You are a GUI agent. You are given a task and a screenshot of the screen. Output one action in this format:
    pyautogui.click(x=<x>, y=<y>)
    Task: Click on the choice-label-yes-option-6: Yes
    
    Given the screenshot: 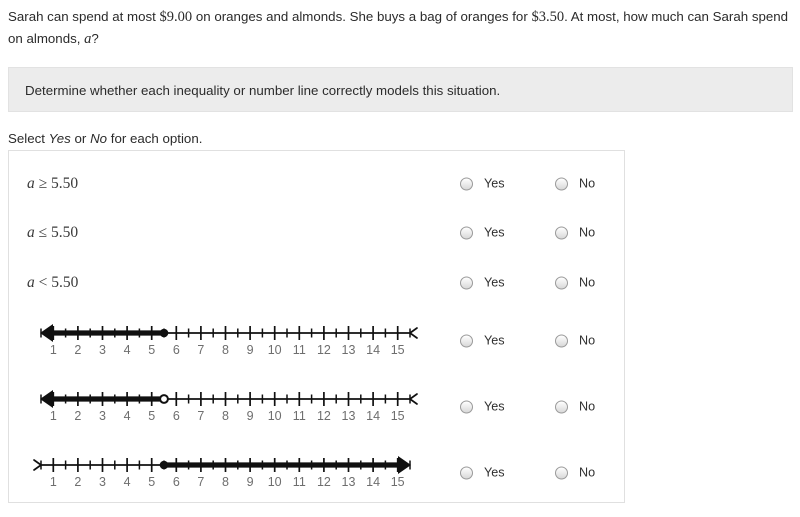 What is the action you would take?
    pyautogui.click(x=494, y=472)
    